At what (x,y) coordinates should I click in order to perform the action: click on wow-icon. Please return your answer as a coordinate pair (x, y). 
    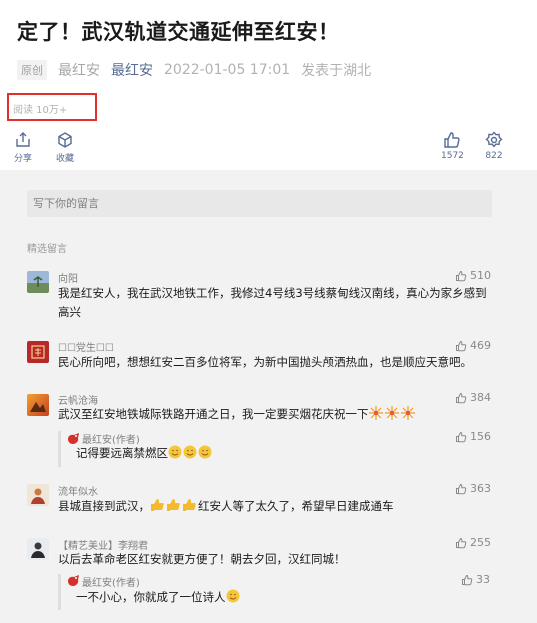
    Looking at the image, I should click on (494, 139).